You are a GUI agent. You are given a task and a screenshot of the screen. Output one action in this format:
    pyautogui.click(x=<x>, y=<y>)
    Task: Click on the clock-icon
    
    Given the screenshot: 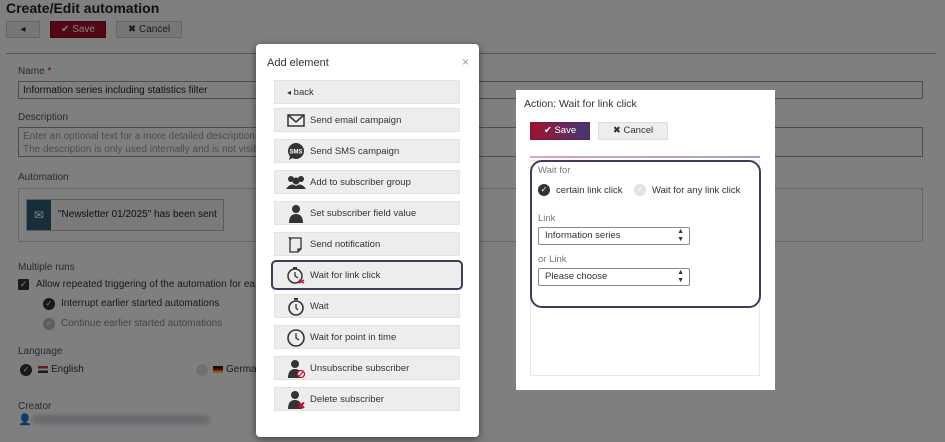 What is the action you would take?
    pyautogui.click(x=296, y=338)
    